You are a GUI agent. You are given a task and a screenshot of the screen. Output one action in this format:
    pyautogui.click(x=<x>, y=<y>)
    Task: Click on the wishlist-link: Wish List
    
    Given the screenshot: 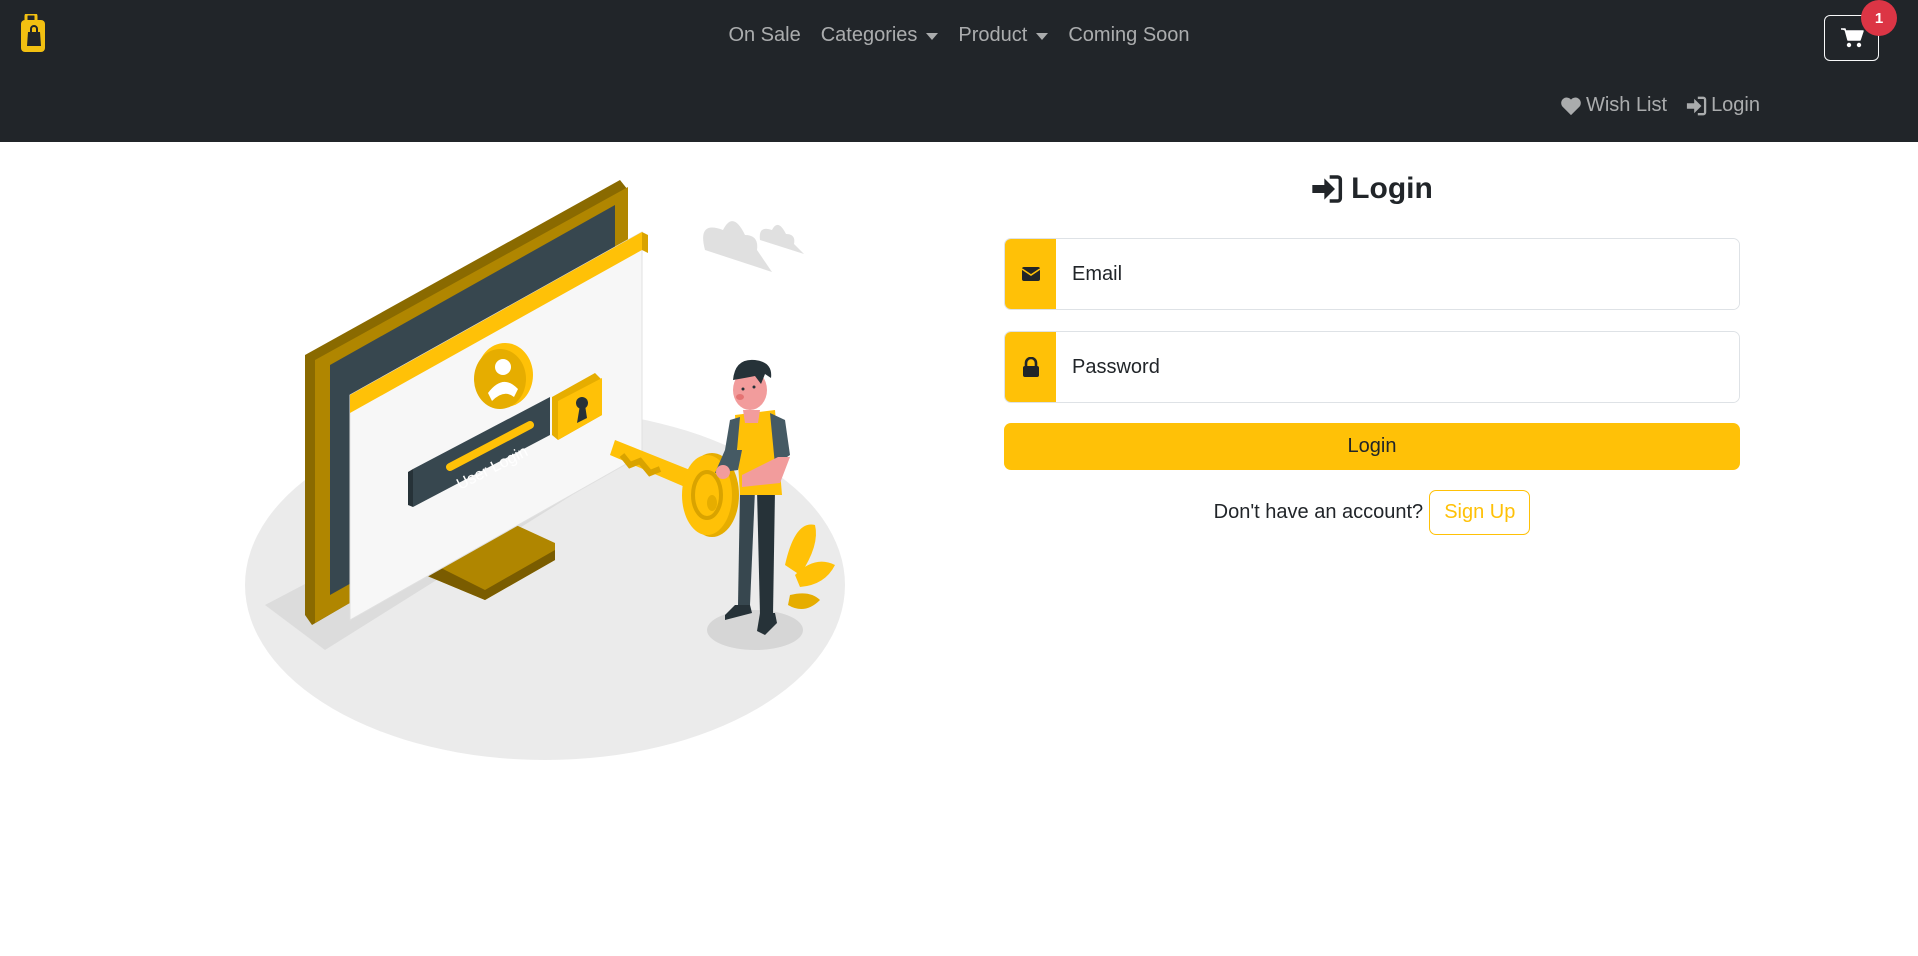 What is the action you would take?
    pyautogui.click(x=1613, y=105)
    